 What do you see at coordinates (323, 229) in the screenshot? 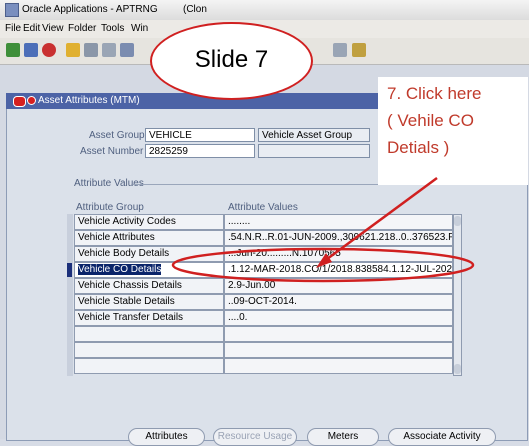
I see `annotation-layer` at bounding box center [323, 229].